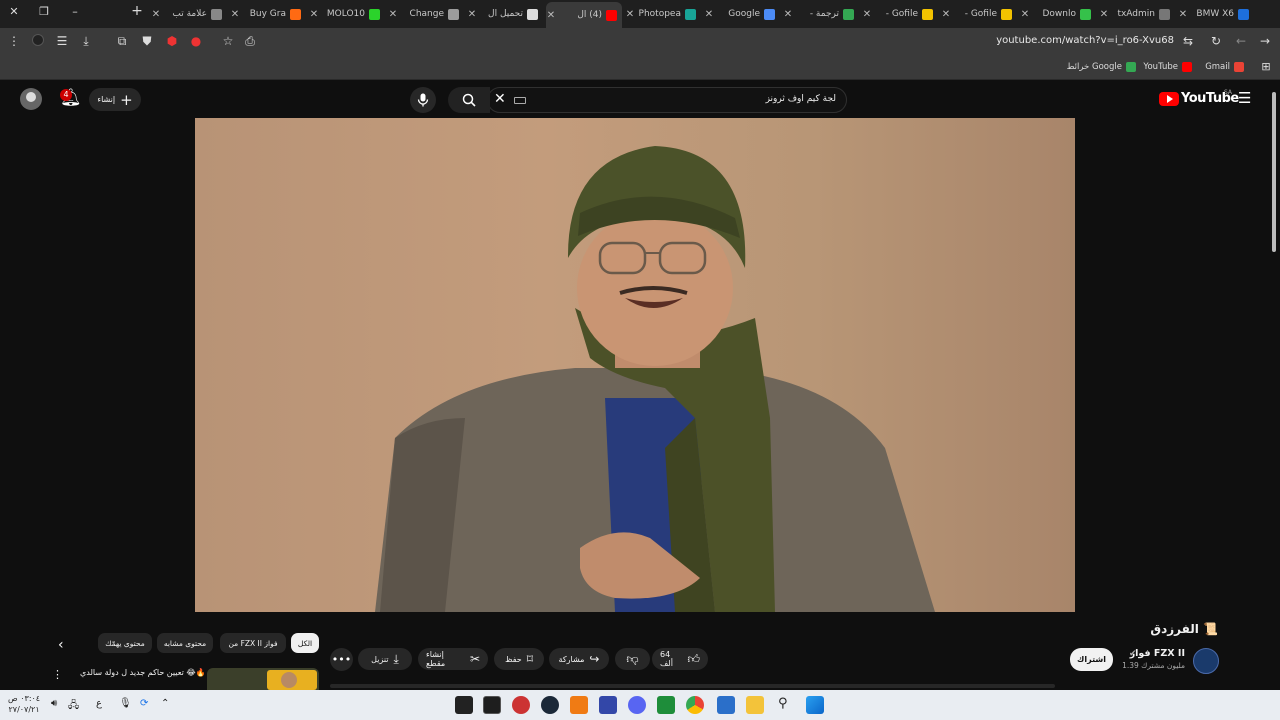 This screenshot has height=720, width=1280. Describe the element at coordinates (75, 11) in the screenshot. I see `minimize-window-icon: –` at that location.